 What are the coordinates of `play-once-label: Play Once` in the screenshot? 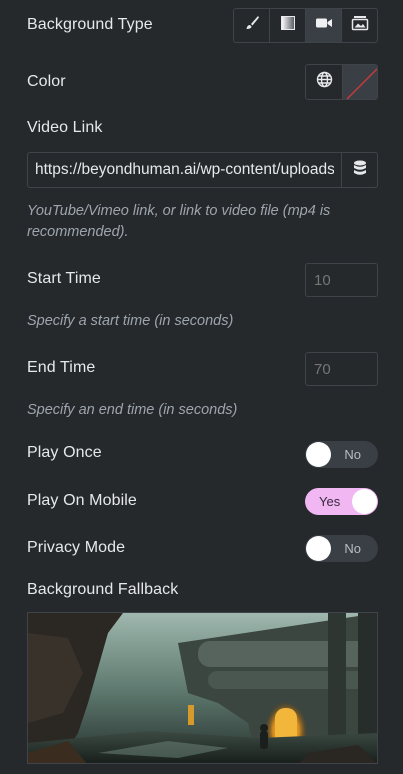 It's located at (64, 452).